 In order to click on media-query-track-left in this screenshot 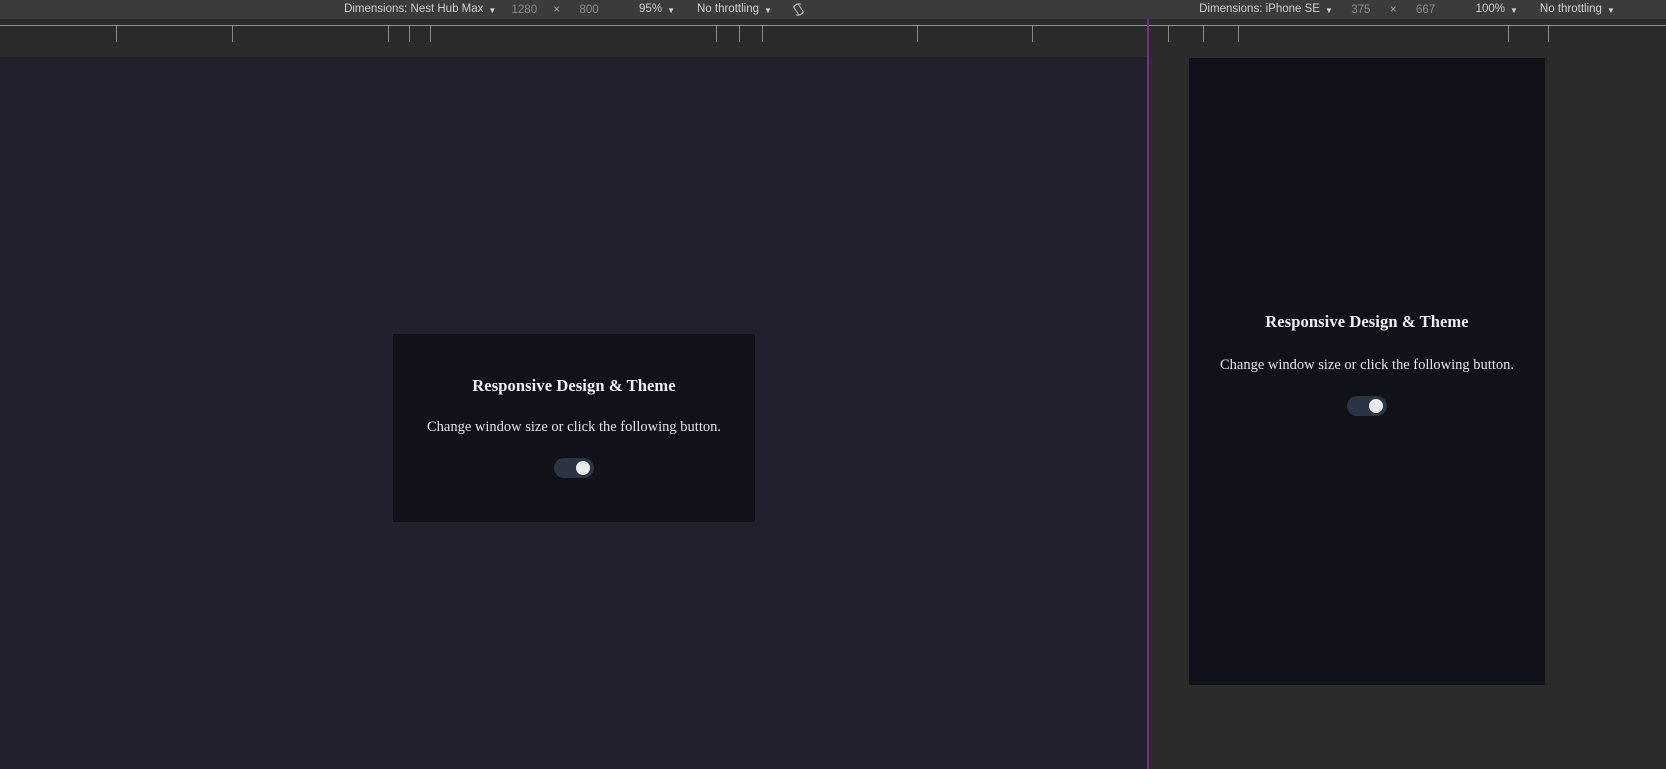, I will do `click(574, 34)`.